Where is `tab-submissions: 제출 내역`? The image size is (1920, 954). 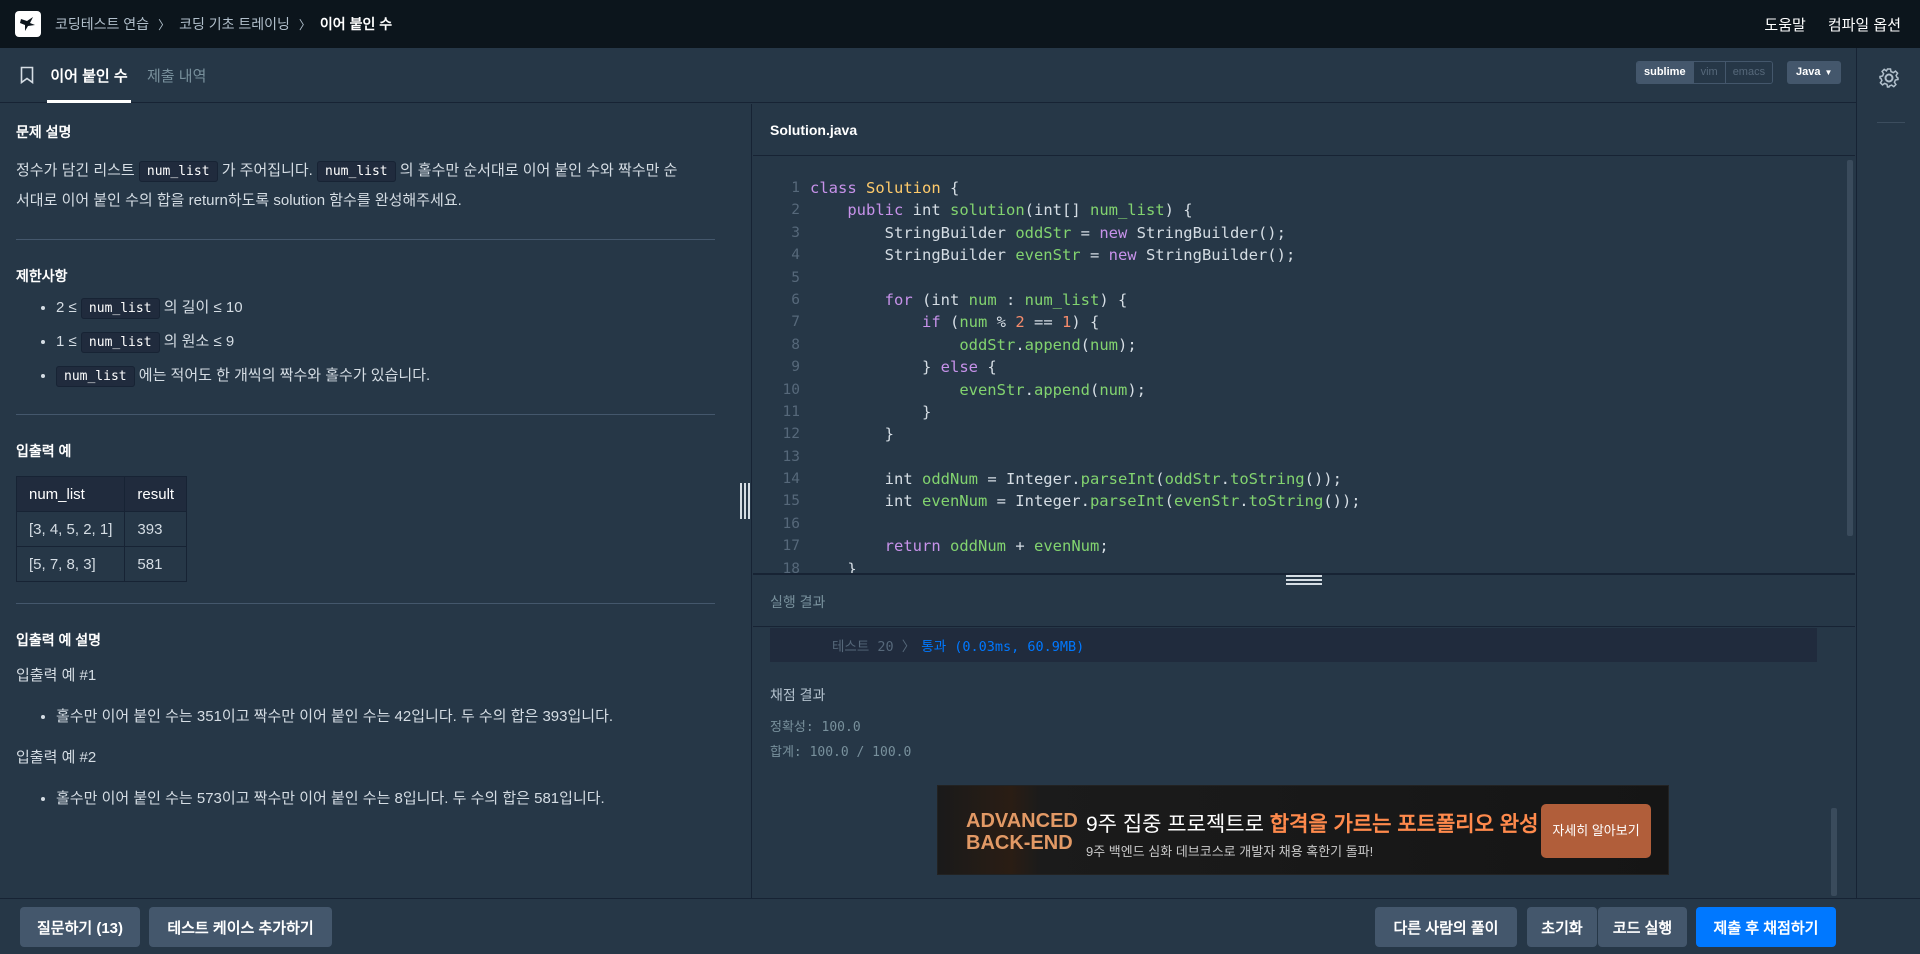 tab-submissions: 제출 내역 is located at coordinates (176, 75).